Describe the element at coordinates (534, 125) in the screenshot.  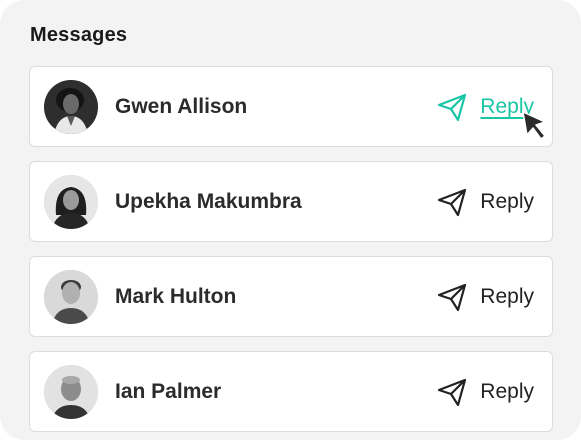
I see `mouse-pointer-icon` at that location.